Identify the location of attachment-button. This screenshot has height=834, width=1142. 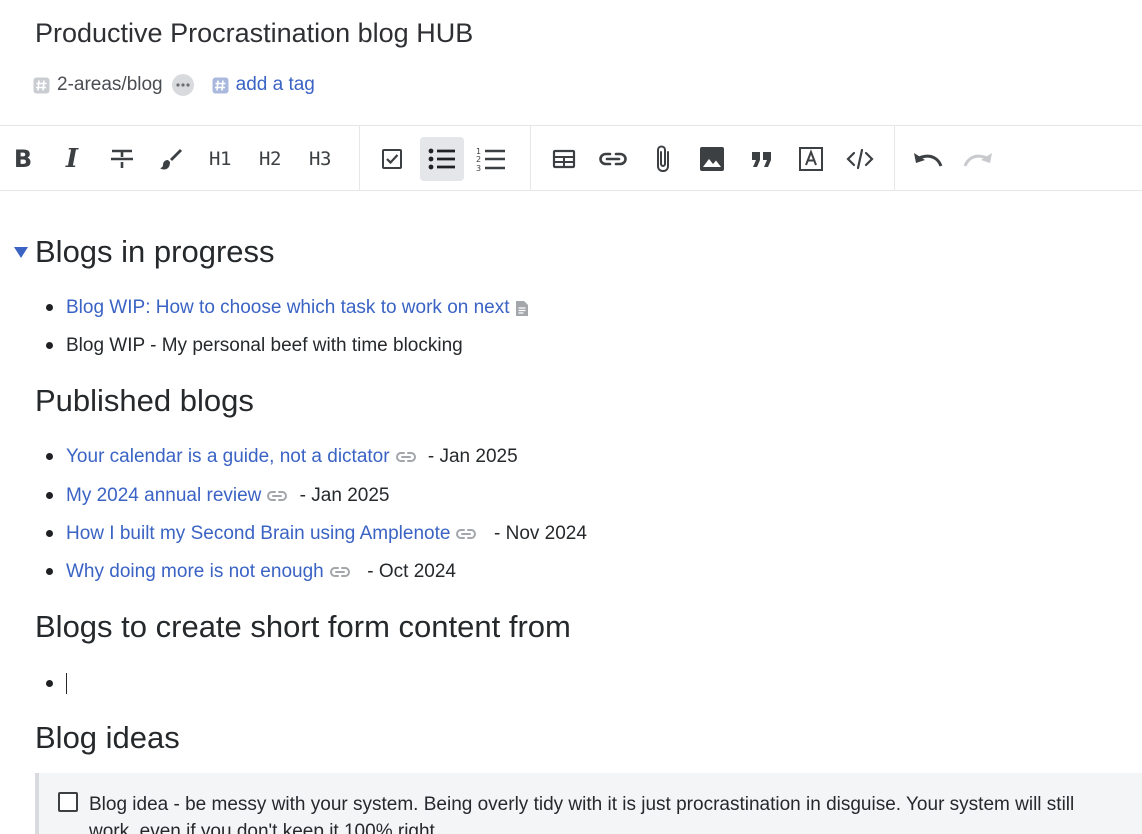
(663, 159).